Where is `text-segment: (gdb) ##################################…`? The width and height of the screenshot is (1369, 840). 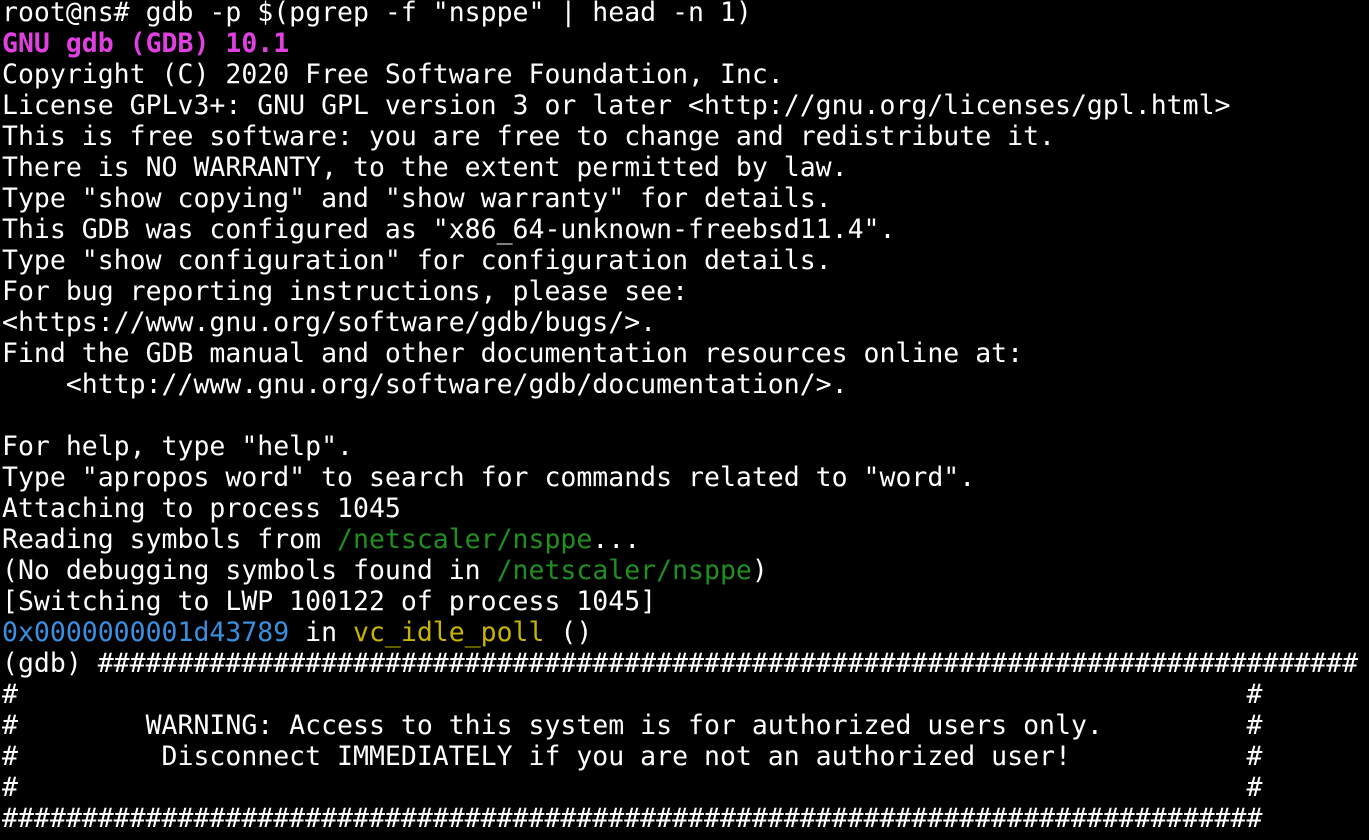 text-segment: (gdb) ##################################… is located at coordinates (680, 663).